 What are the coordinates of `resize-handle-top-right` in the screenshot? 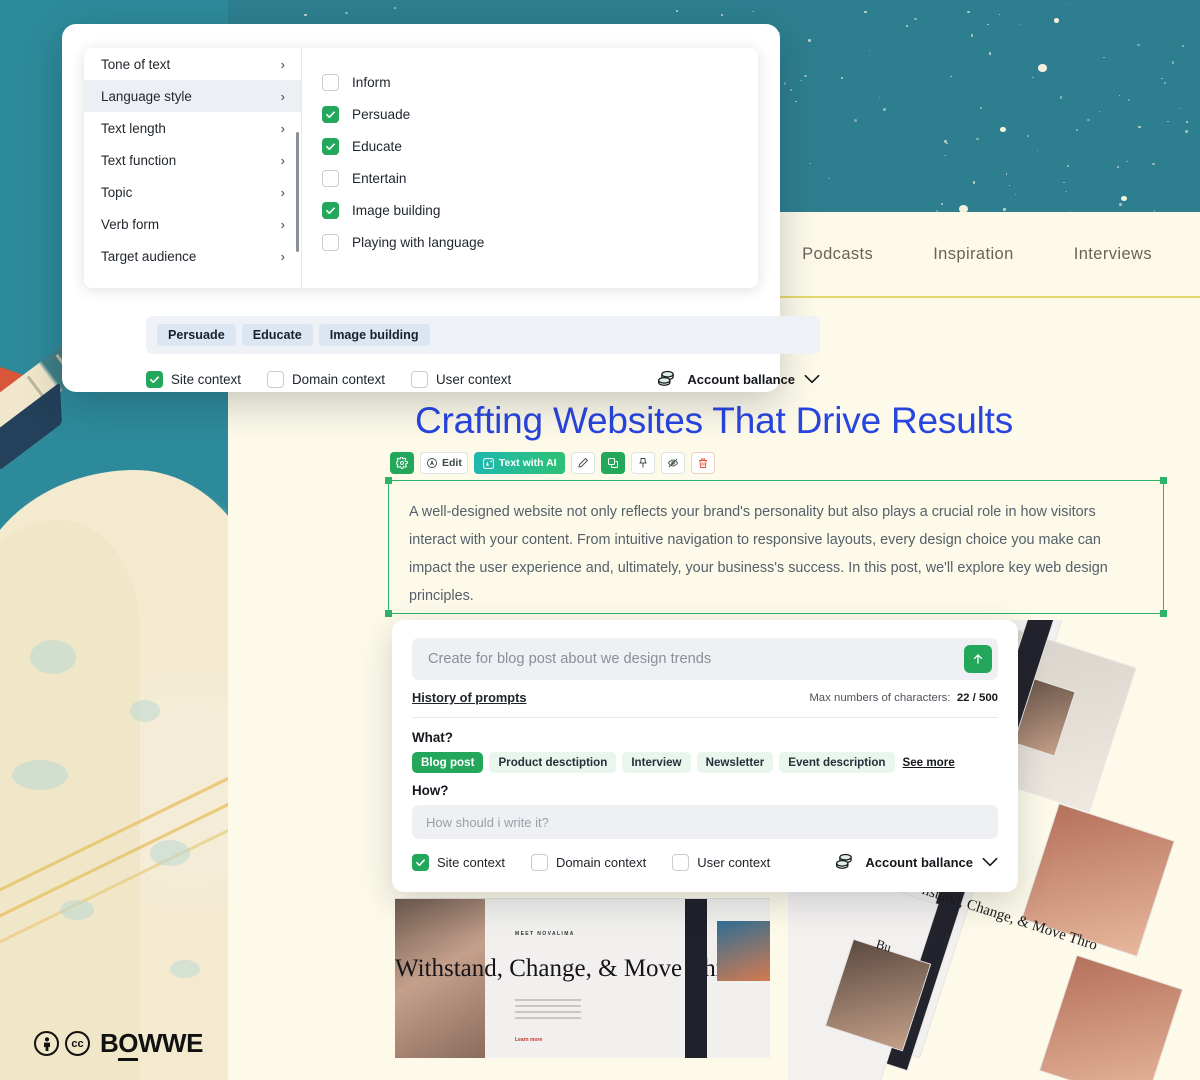 It's located at (1163, 480).